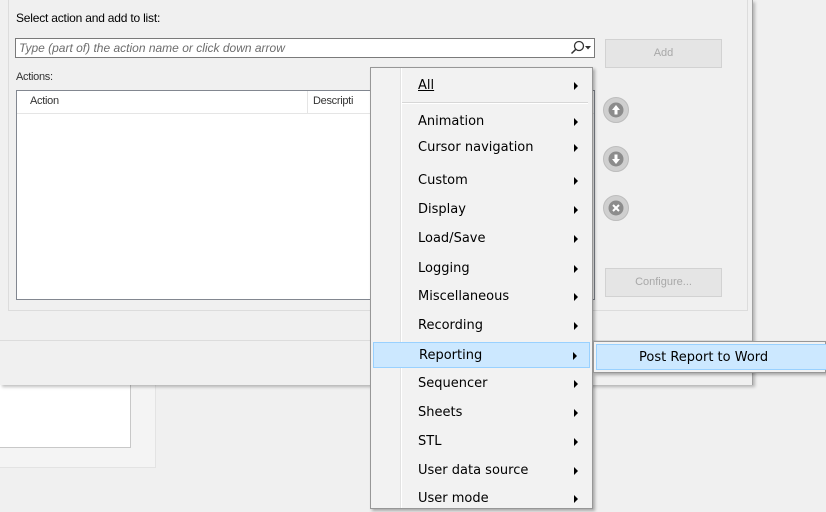 This screenshot has width=826, height=512. Describe the element at coordinates (307, 102) in the screenshot. I see `column-divider` at that location.